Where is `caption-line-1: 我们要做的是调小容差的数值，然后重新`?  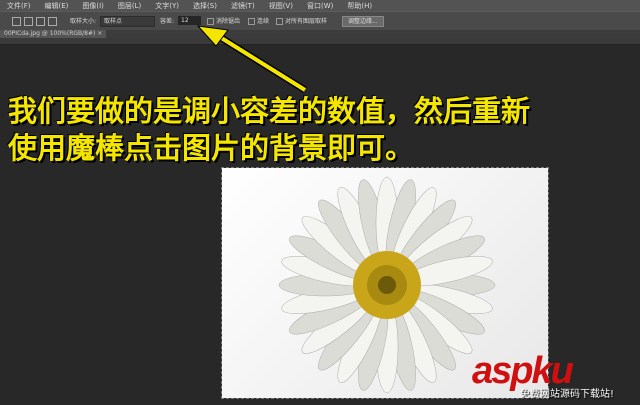
caption-line-1: 我们要做的是调小容差的数值，然后重新 is located at coordinates (269, 111).